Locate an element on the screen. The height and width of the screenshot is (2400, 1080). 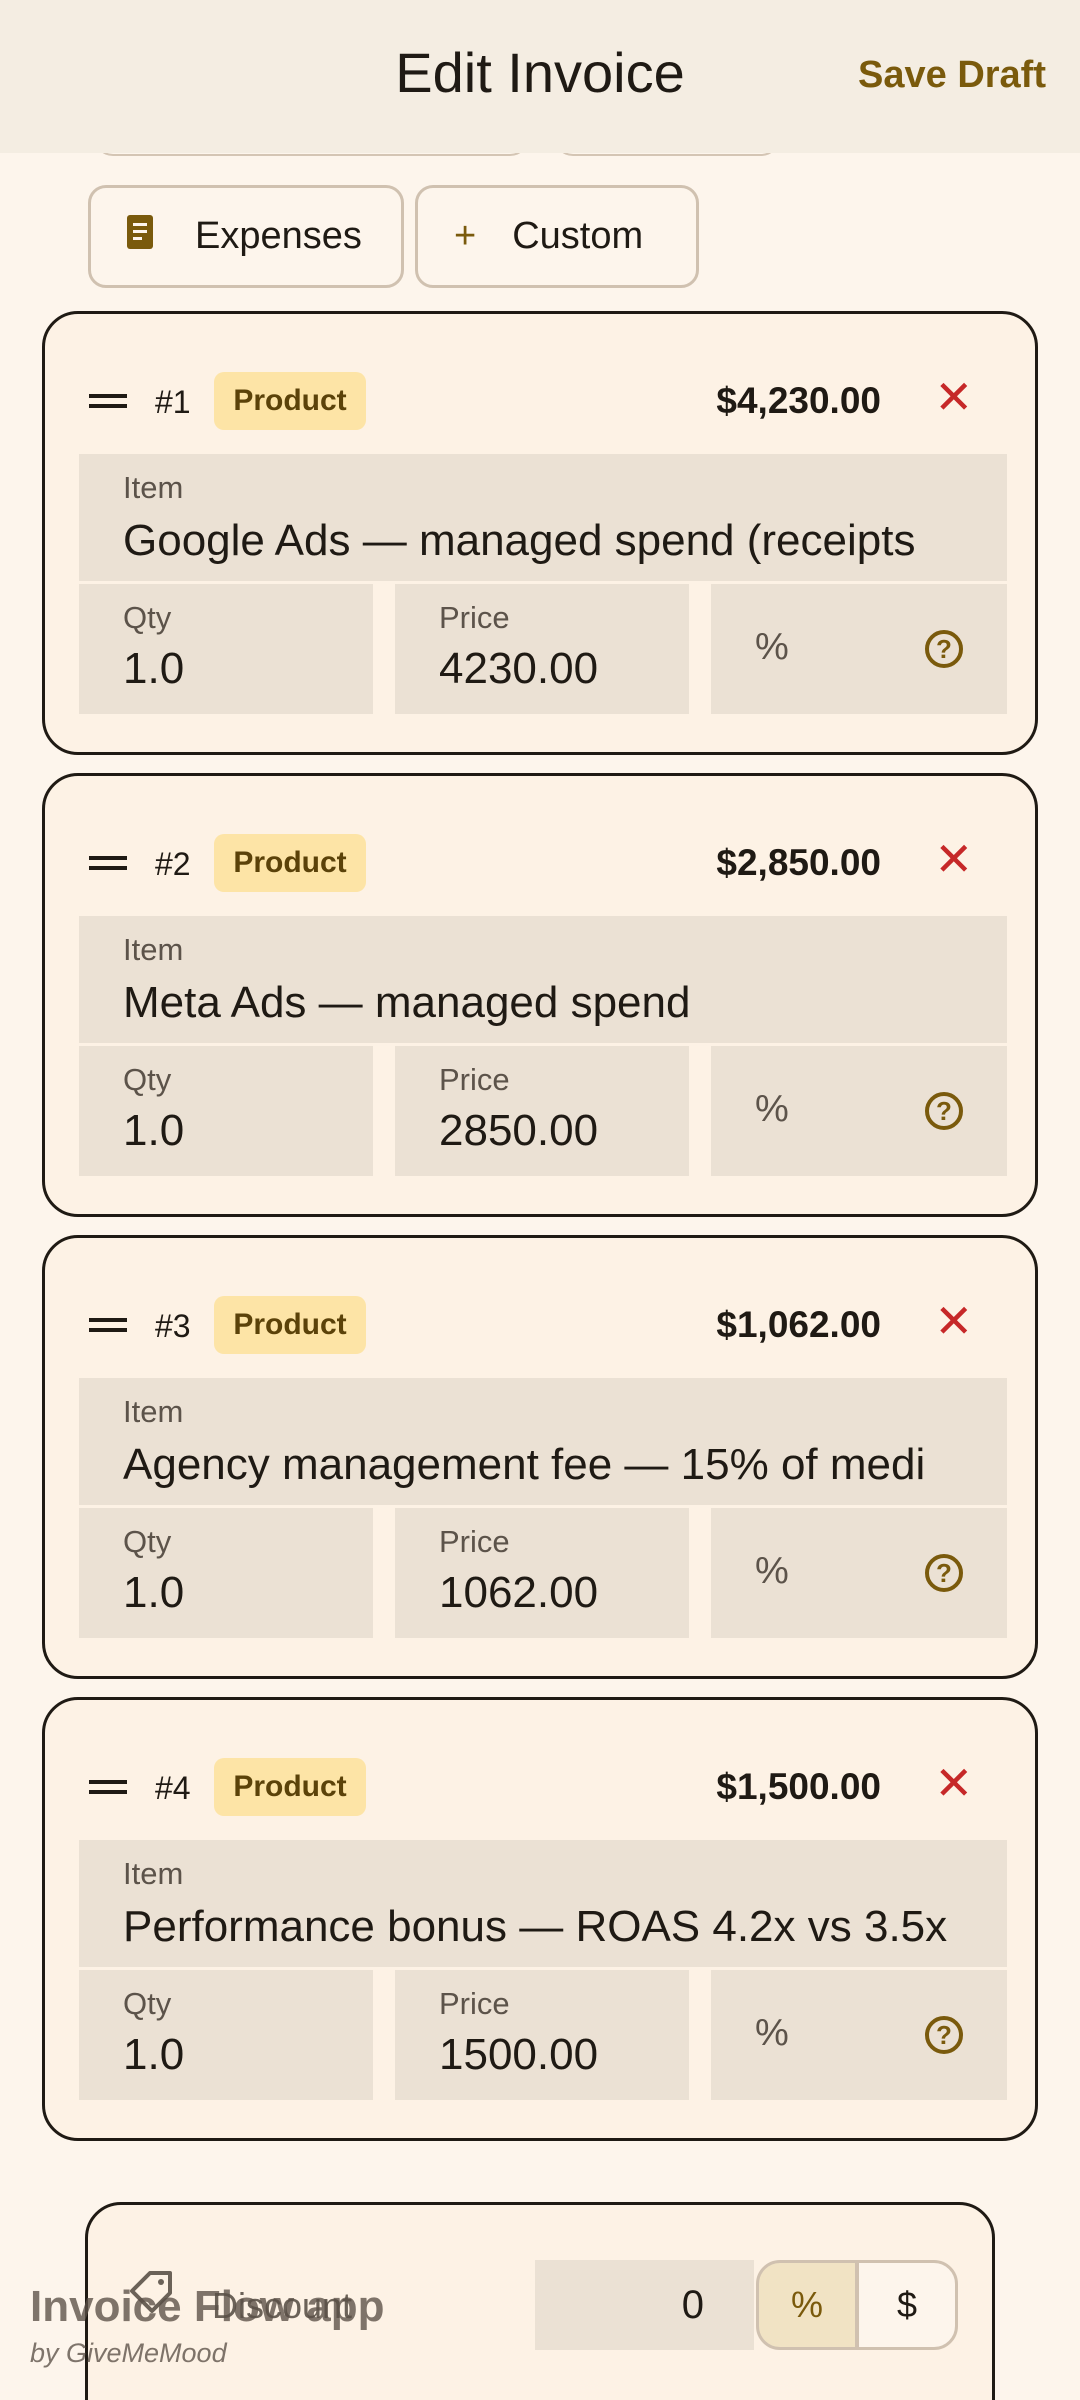
line-total: $1,500.00 is located at coordinates (798, 1786).